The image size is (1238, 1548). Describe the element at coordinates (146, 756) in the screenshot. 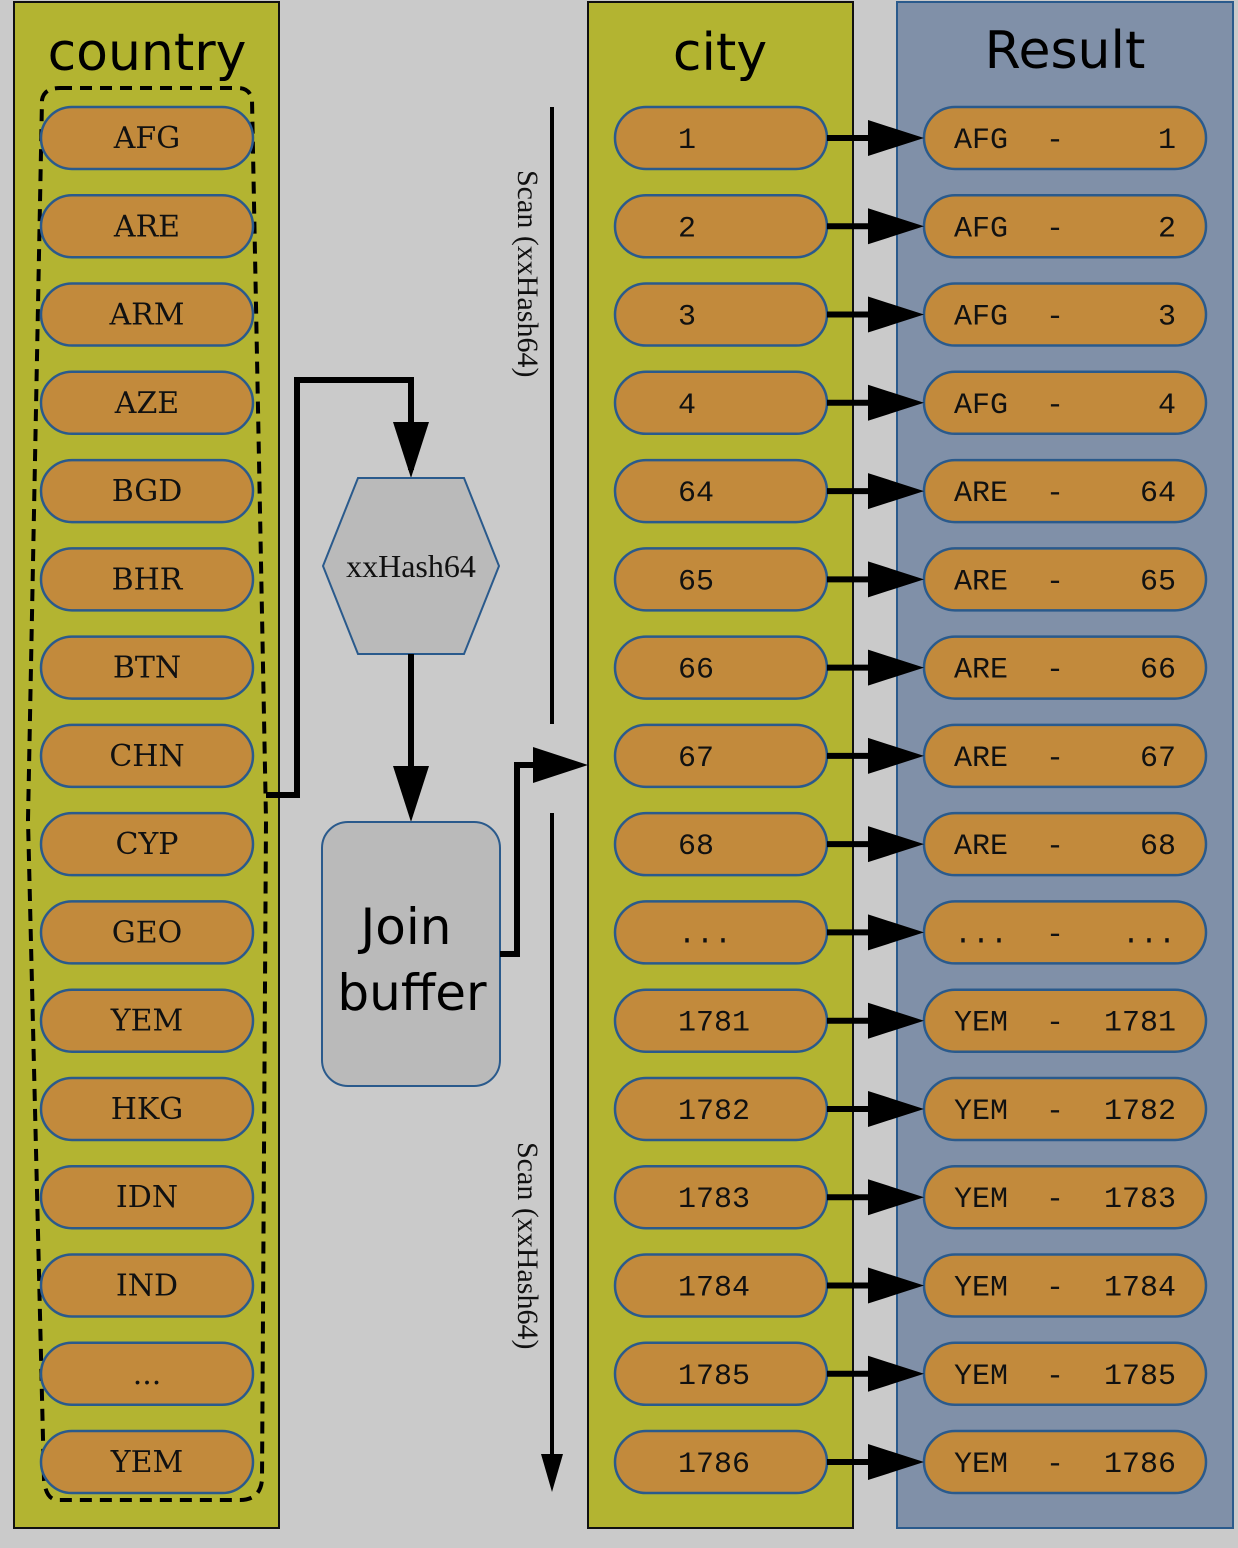

I see `country-row-value: CHN` at that location.